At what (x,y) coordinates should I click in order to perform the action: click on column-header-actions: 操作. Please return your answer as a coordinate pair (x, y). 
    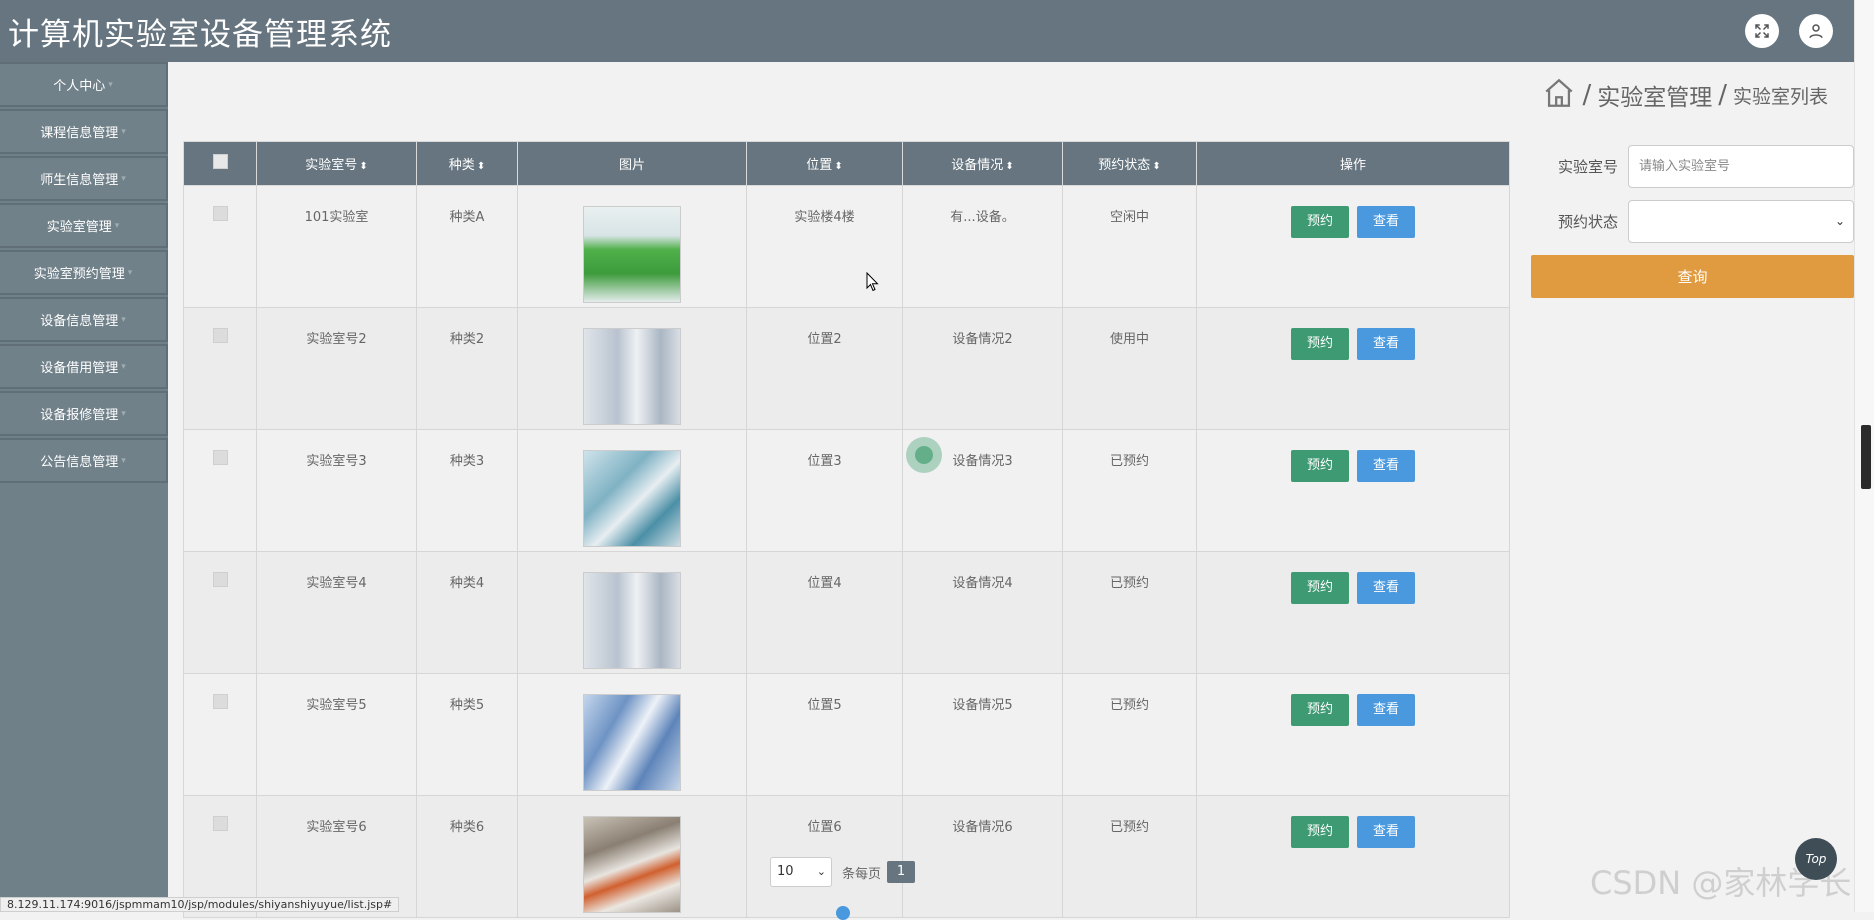
    Looking at the image, I should click on (1353, 163).